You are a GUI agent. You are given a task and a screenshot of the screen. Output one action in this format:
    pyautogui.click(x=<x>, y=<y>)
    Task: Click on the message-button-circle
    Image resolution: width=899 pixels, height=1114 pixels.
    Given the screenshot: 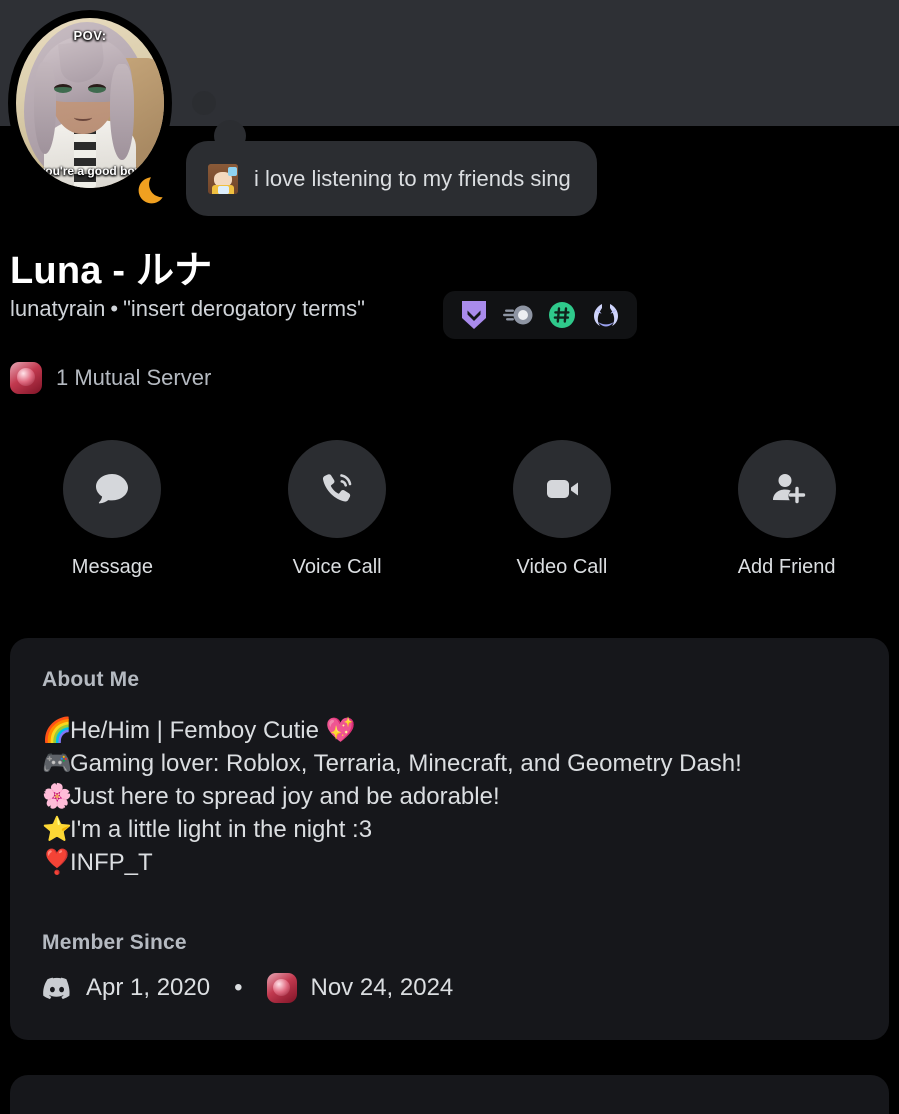 What is the action you would take?
    pyautogui.click(x=112, y=489)
    